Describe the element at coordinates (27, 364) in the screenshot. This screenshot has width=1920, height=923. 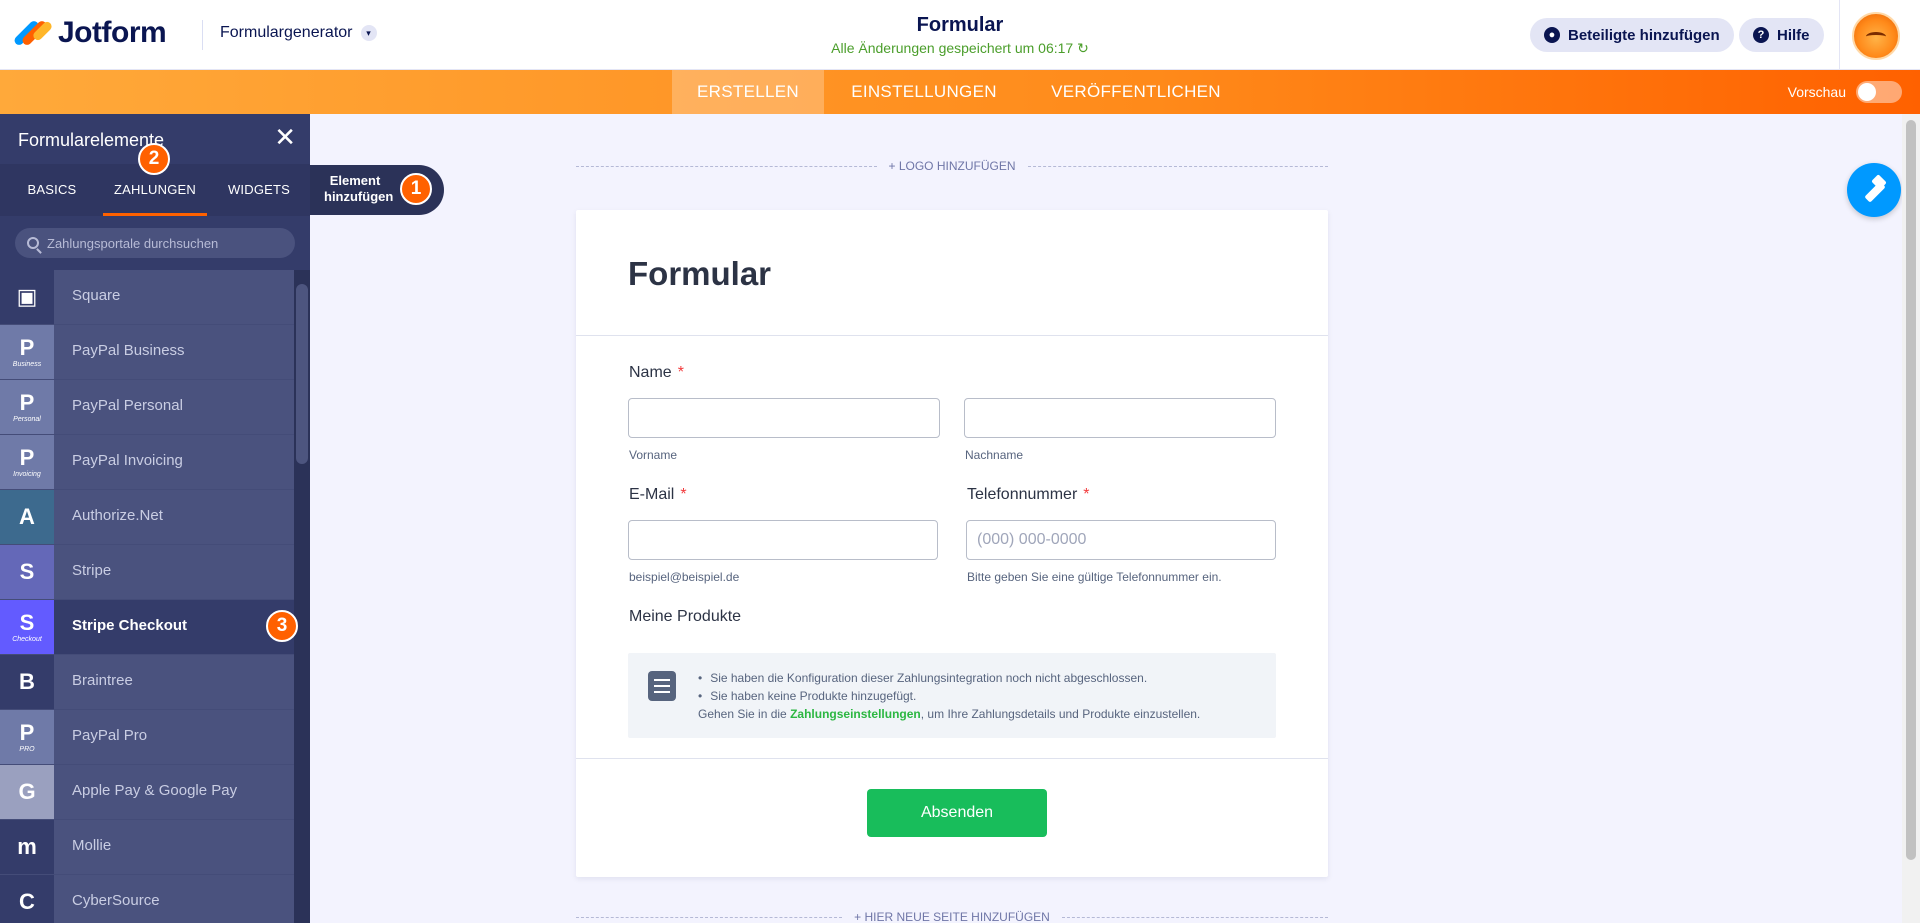
I see `provider-sublabel: Business` at that location.